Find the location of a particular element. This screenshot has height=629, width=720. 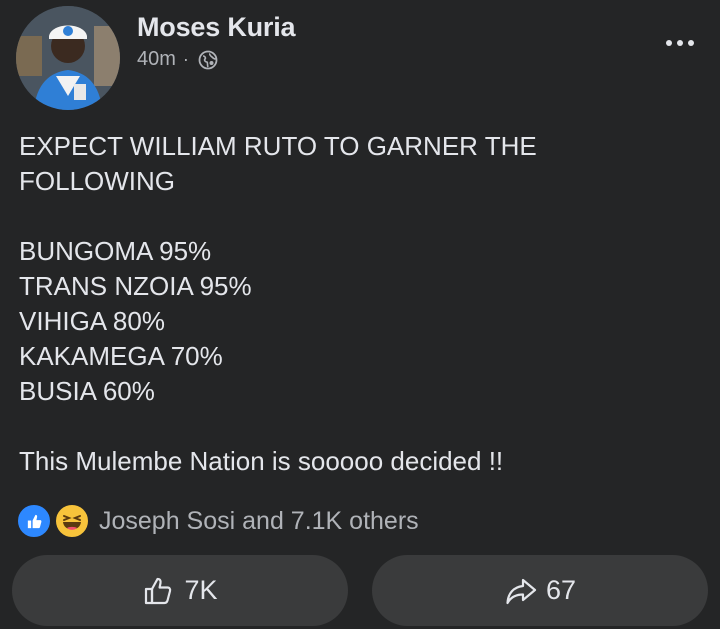

author-name: Moses Kuria is located at coordinates (216, 27).